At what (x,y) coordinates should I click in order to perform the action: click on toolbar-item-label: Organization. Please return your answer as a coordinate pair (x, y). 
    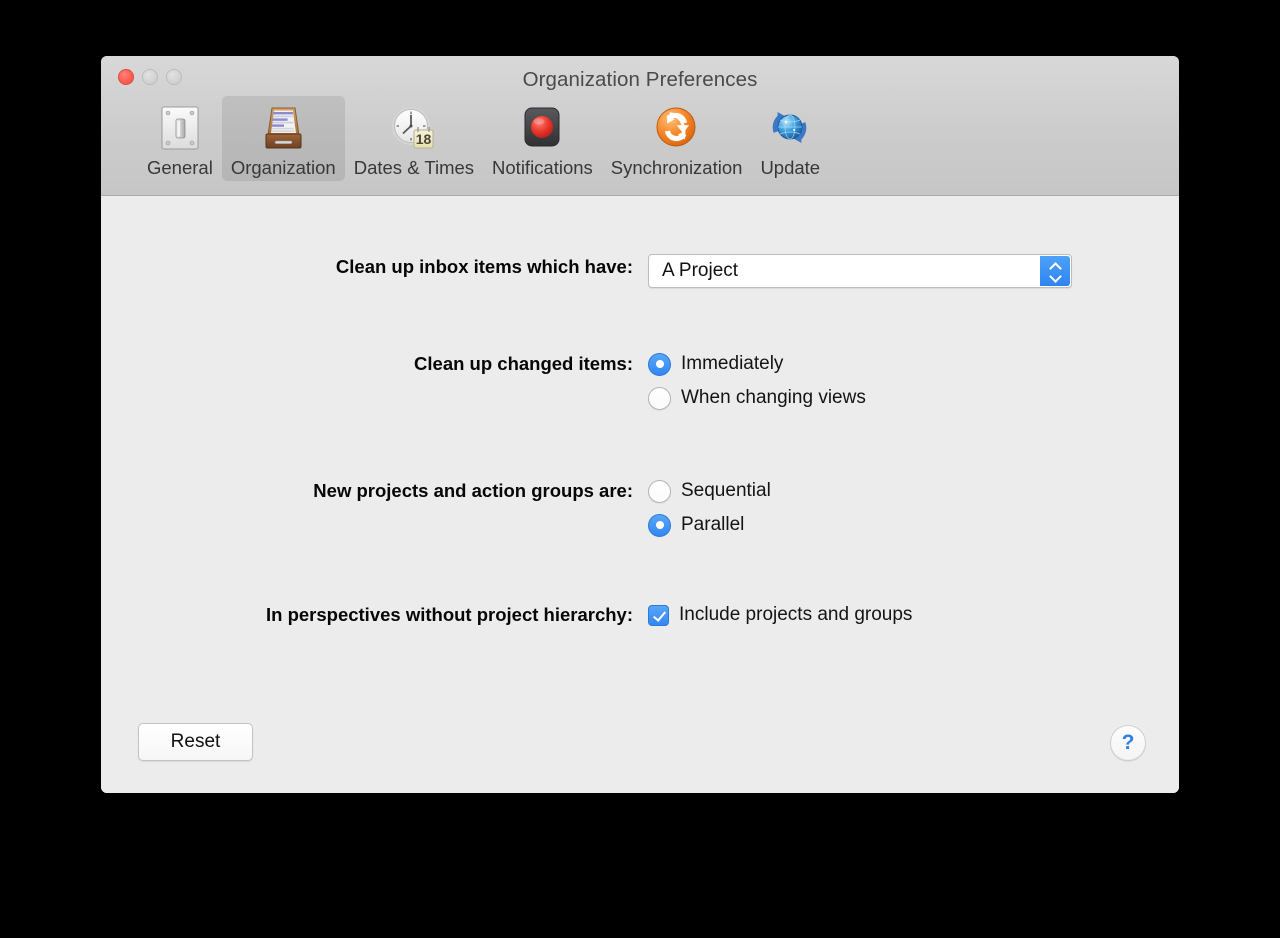
    Looking at the image, I should click on (283, 167).